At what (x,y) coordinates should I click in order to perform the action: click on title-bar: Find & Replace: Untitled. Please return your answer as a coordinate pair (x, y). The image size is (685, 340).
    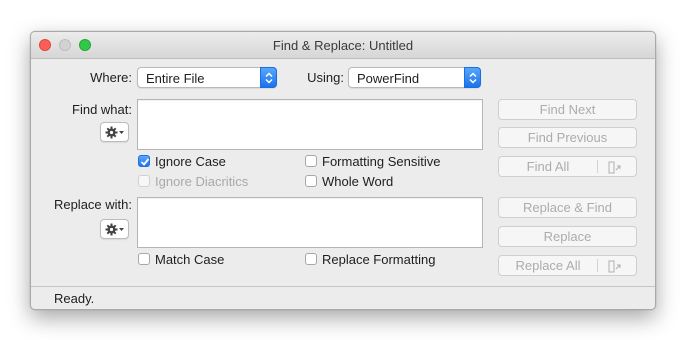
    Looking at the image, I should click on (343, 45).